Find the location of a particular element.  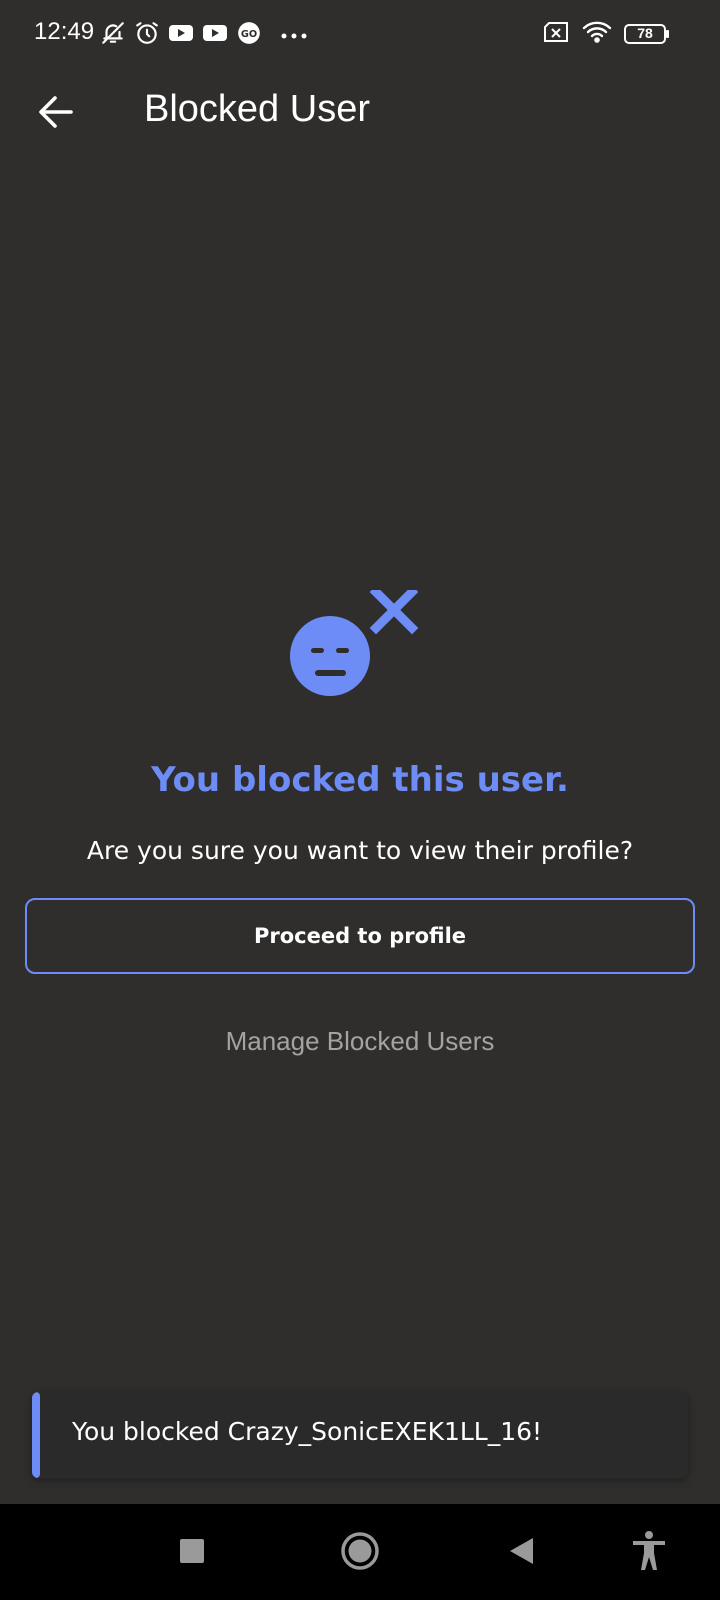

back-nav-button is located at coordinates (521, 1553).